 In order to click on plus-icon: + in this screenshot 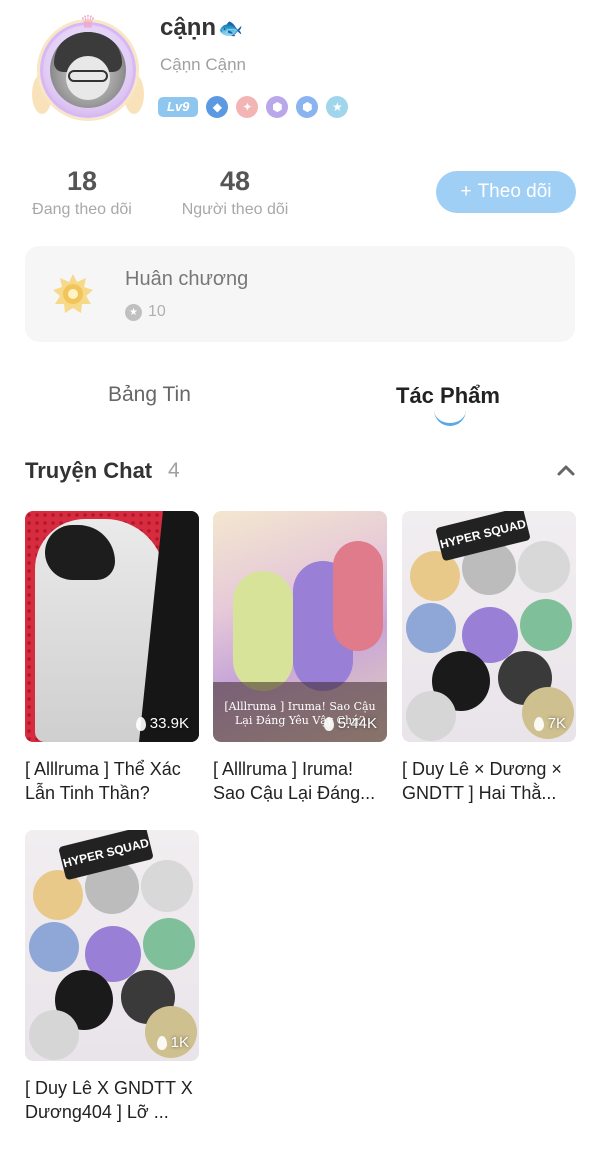, I will do `click(466, 191)`.